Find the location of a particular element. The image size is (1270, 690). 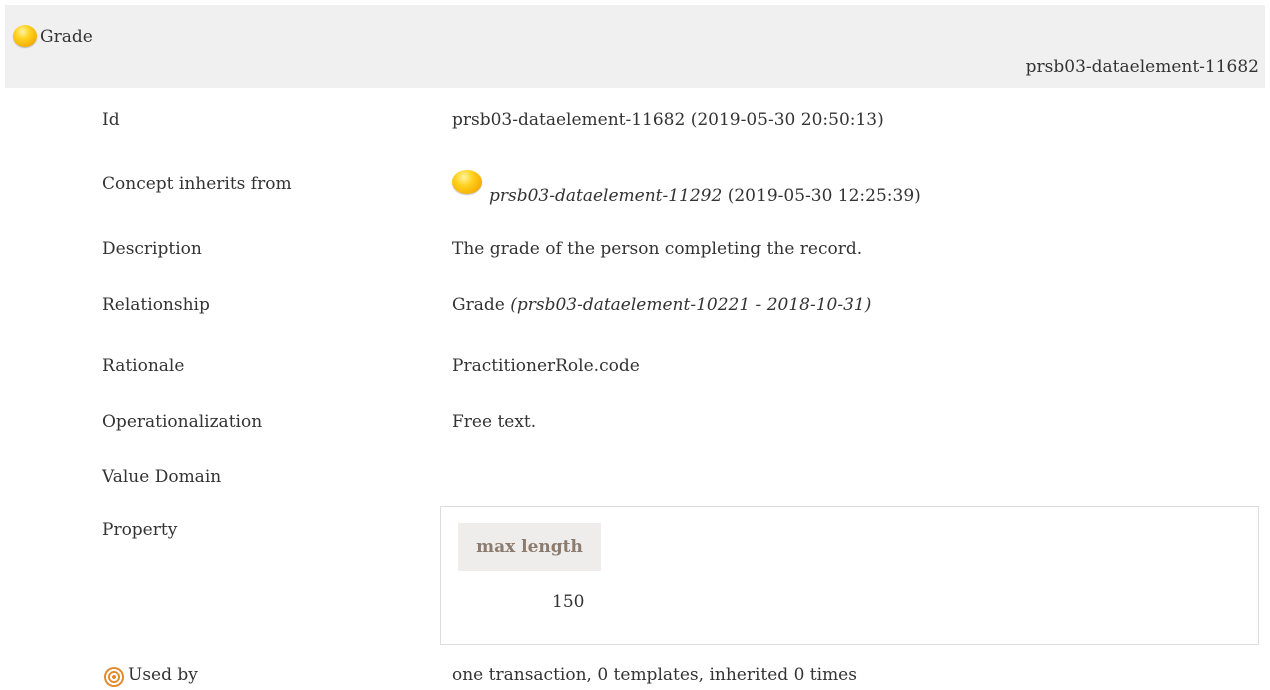

operationalization-value: Free text. is located at coordinates (494, 422).